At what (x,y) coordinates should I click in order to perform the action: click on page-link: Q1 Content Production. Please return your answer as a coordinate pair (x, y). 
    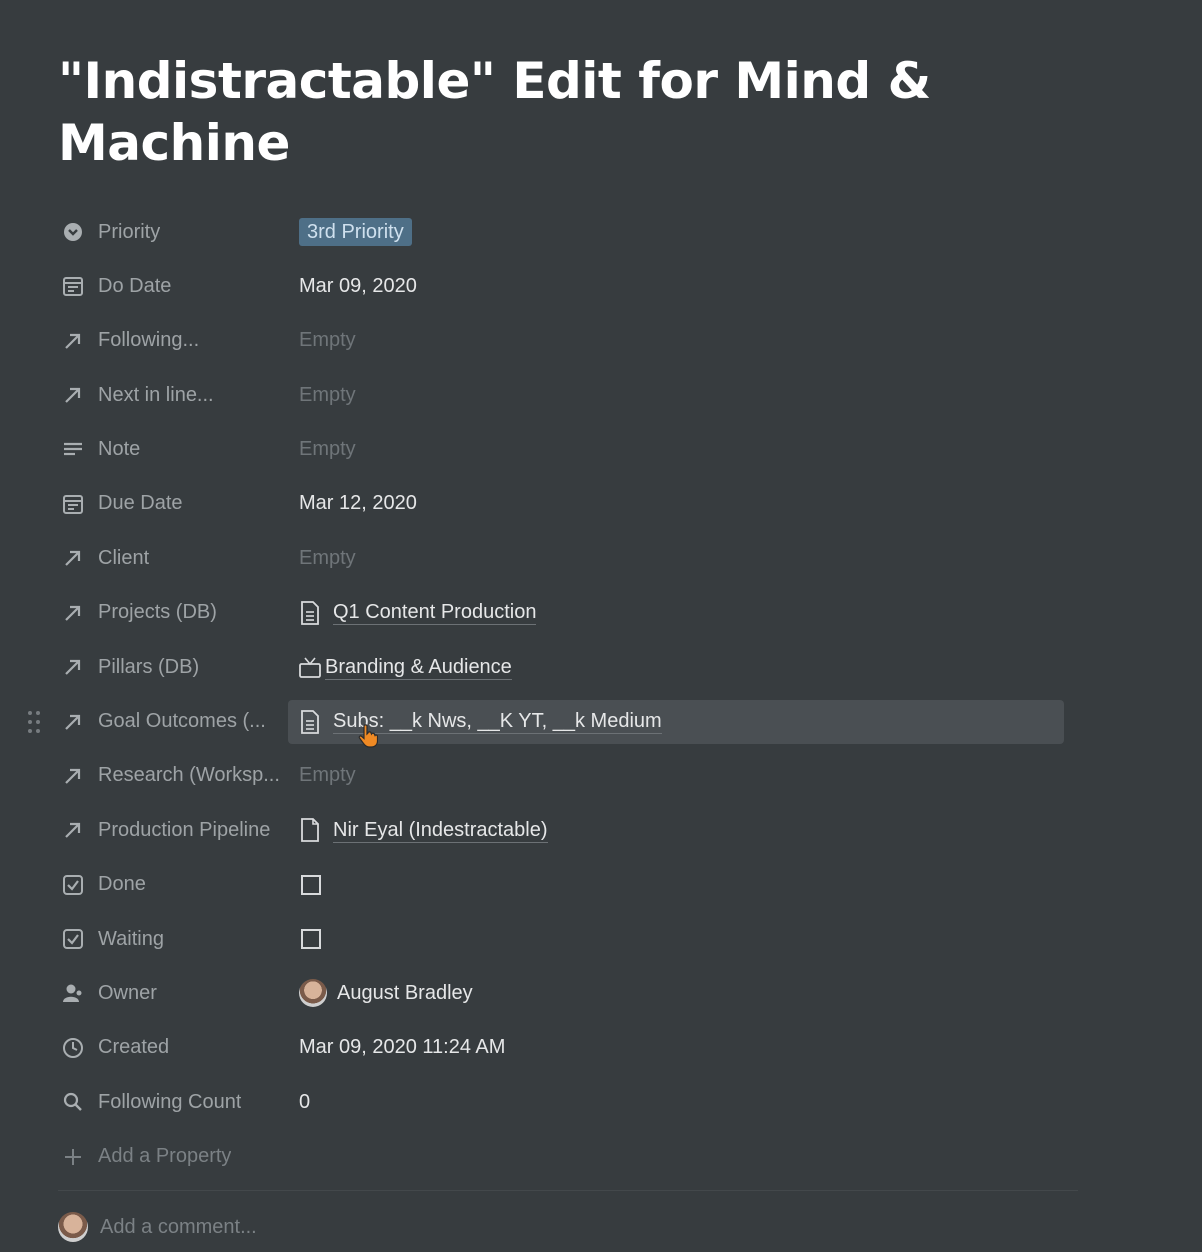
    Looking at the image, I should click on (418, 613).